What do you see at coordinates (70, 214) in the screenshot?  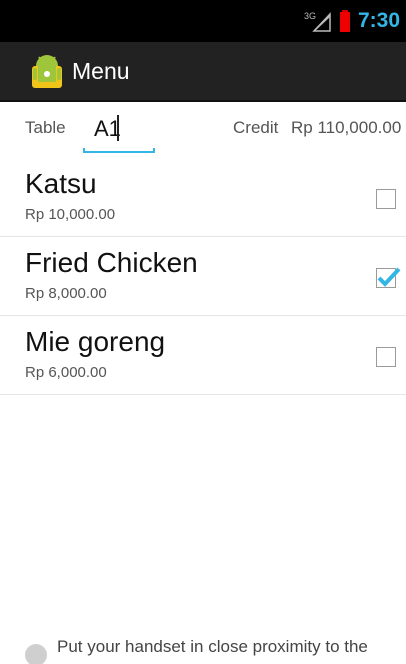 I see `menu-item-price: Rp 10,000.00` at bounding box center [70, 214].